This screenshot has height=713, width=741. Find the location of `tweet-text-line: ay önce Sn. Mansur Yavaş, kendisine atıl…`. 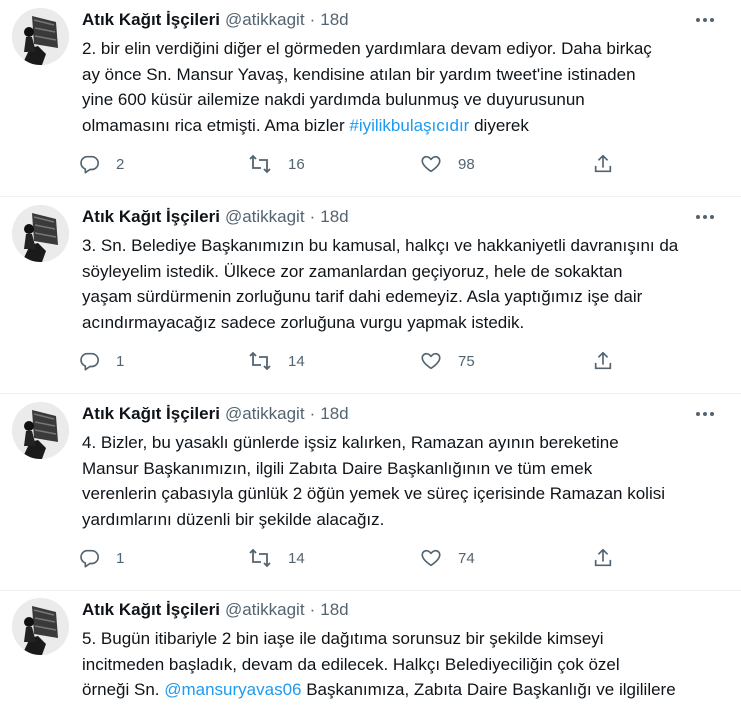

tweet-text-line: ay önce Sn. Mansur Yavaş, kendisine atıl… is located at coordinates (406, 75).